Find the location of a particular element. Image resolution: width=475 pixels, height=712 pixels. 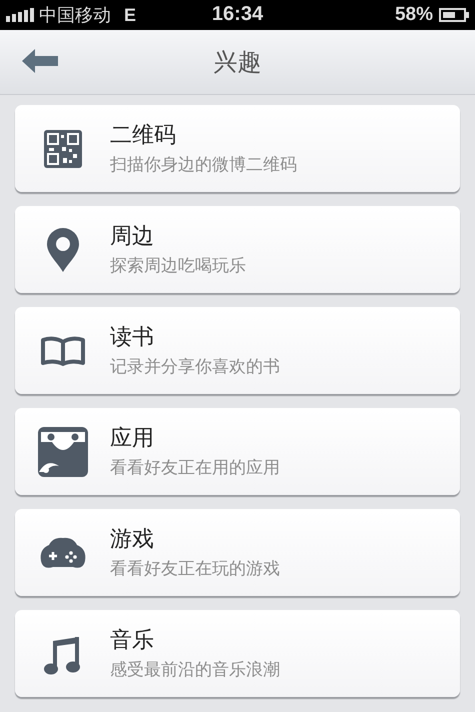

back-arrow-icon is located at coordinates (40, 61).